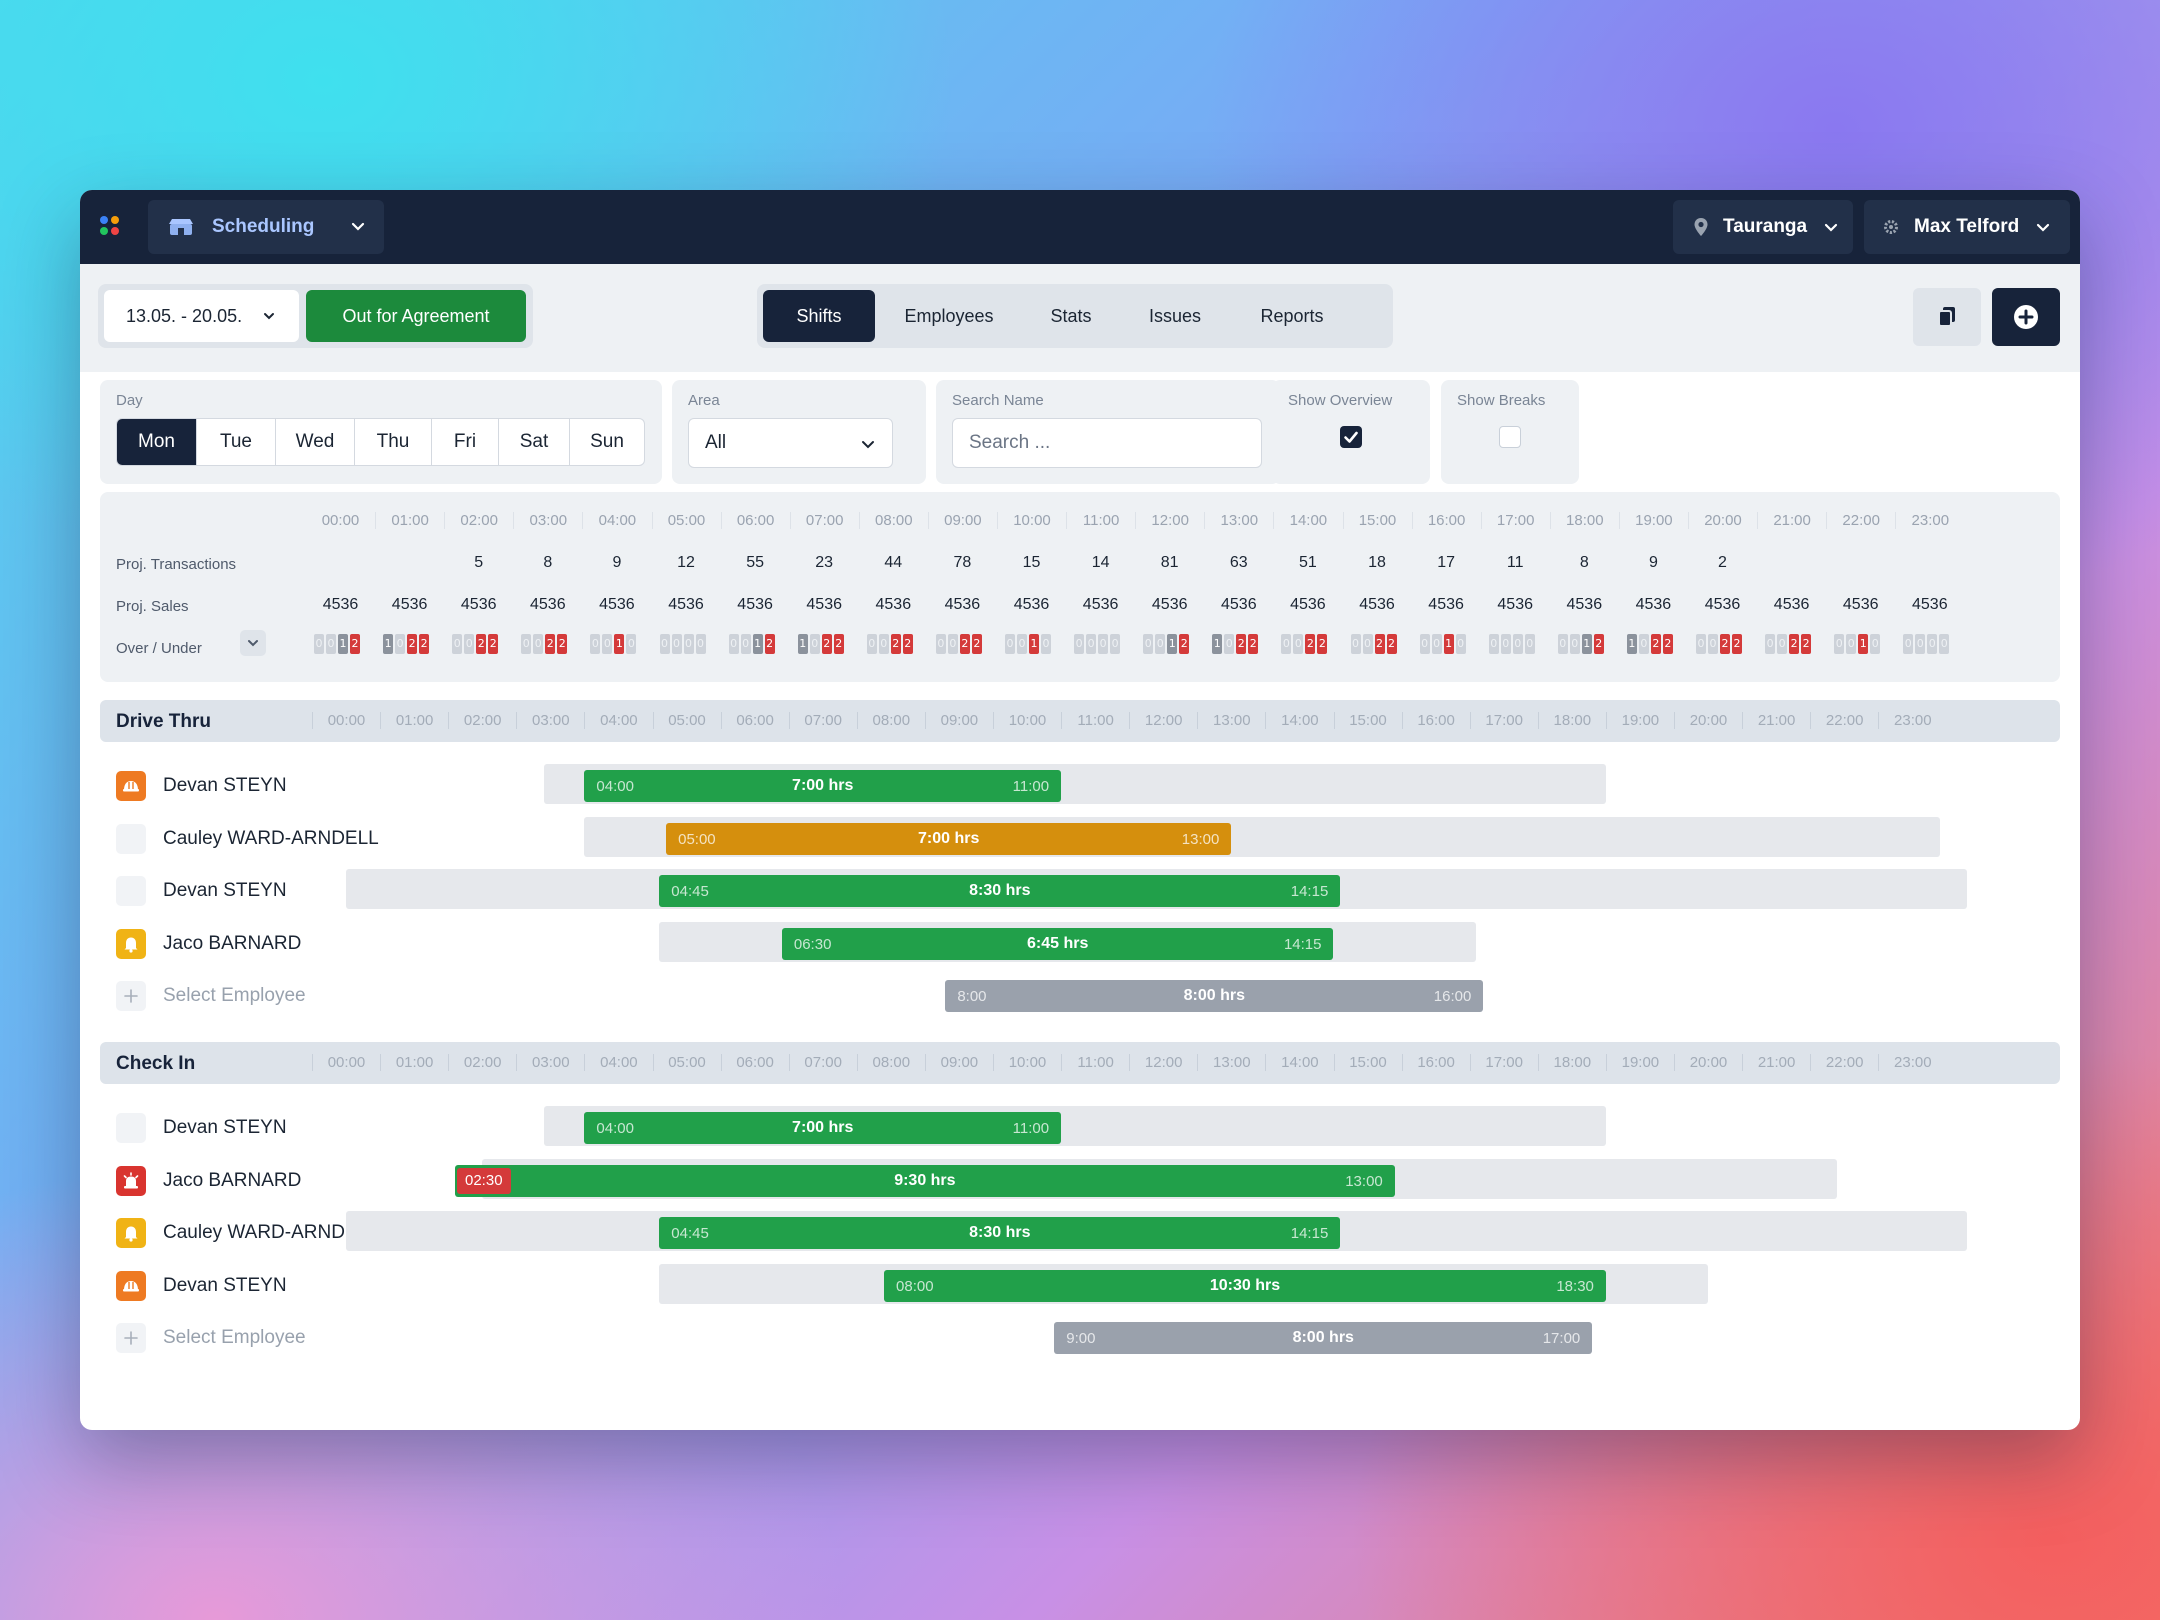 This screenshot has width=2160, height=1620. I want to click on date-range-select: 13.05. - 20.05., so click(201, 316).